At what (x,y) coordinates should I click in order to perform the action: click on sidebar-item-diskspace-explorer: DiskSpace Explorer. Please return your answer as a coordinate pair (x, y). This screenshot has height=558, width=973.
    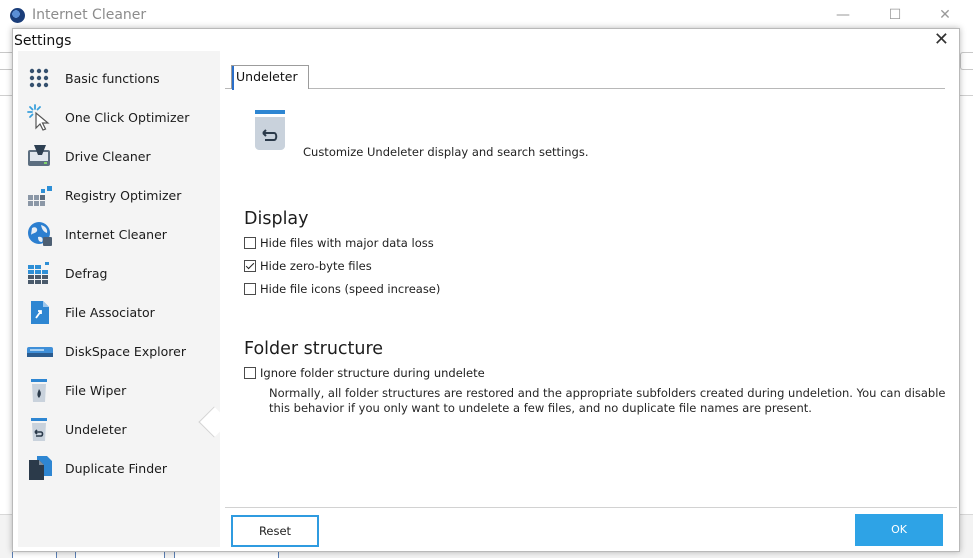
    Looking at the image, I should click on (119, 351).